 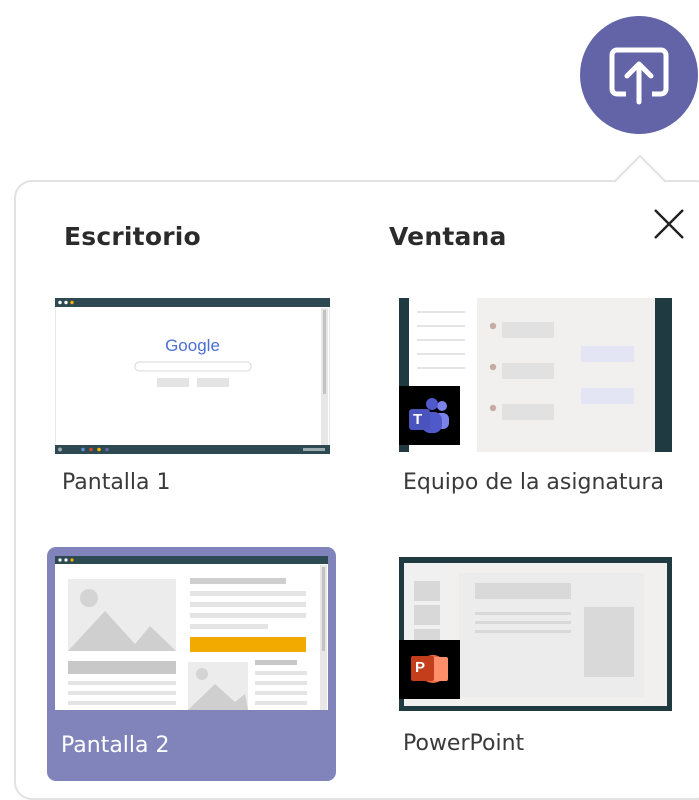 I want to click on teams-badge: T, so click(x=429, y=415).